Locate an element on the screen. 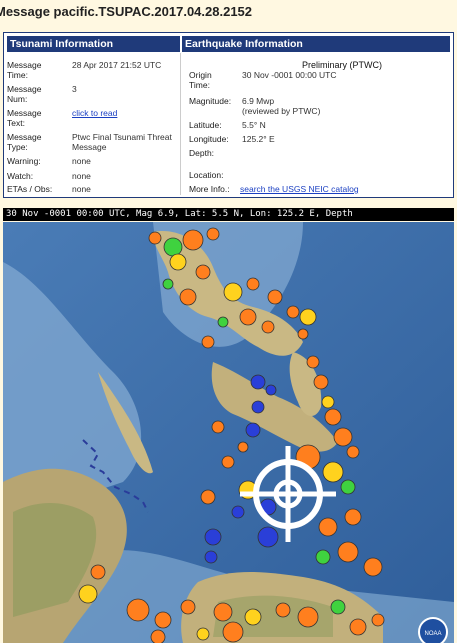 This screenshot has width=457, height=643. page-title: Message pacific.TSUPAC.2017.04.28.2152 is located at coordinates (126, 11).